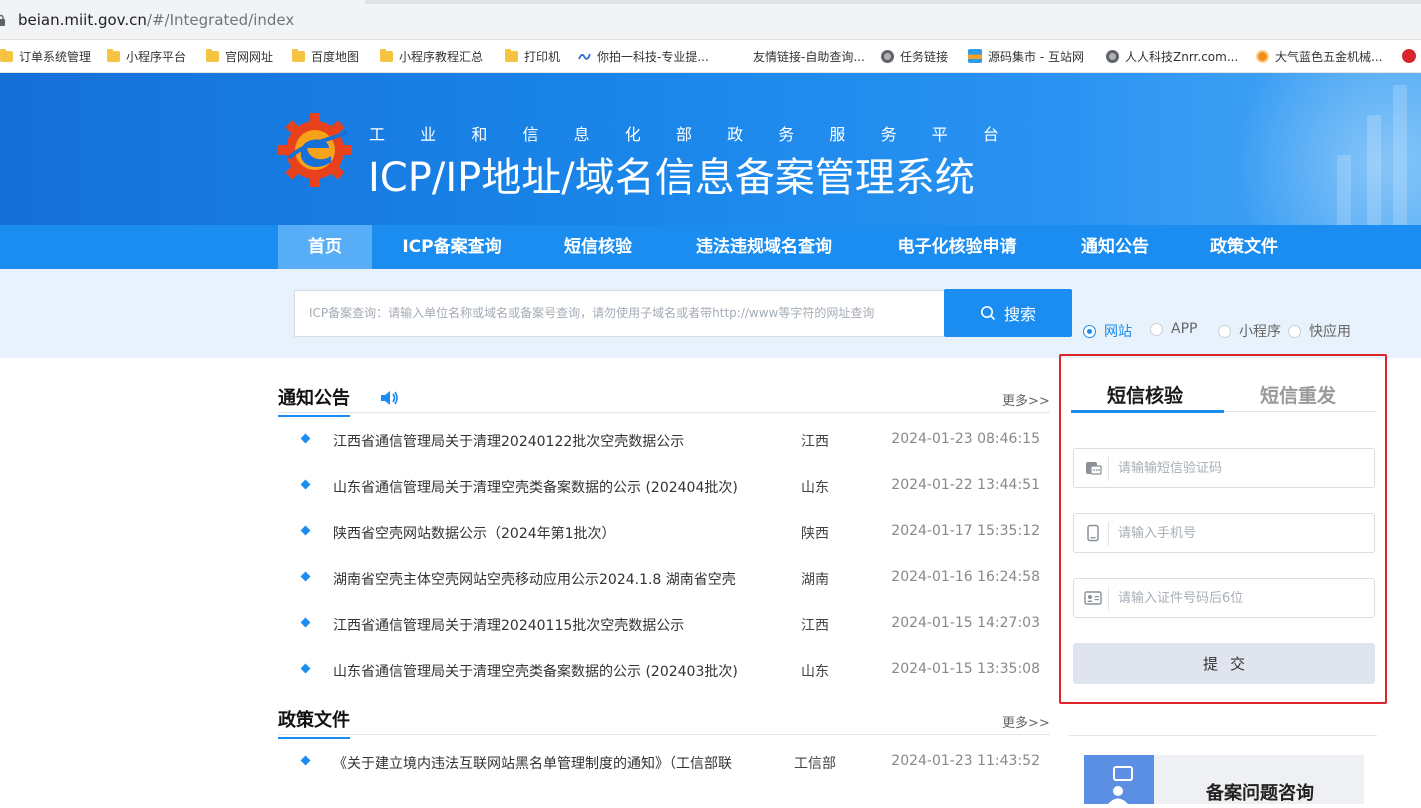  What do you see at coordinates (542, 56) in the screenshot?
I see `bookmark-label: 打印机` at bounding box center [542, 56].